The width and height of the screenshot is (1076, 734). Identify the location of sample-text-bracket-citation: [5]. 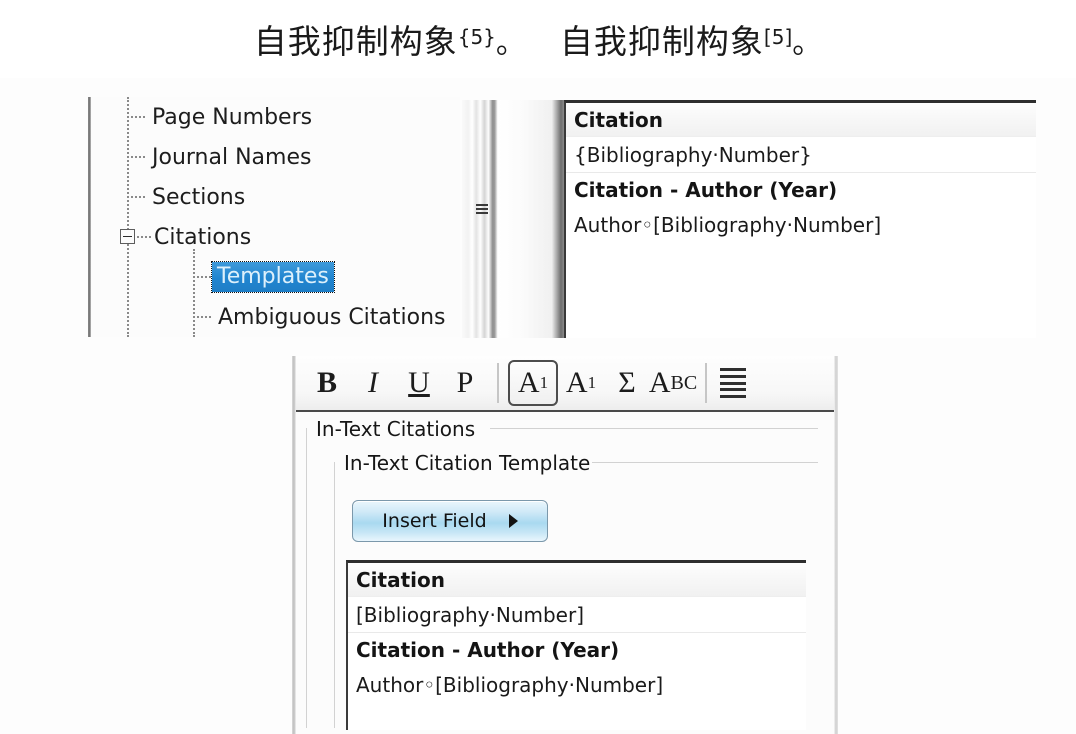
(778, 37).